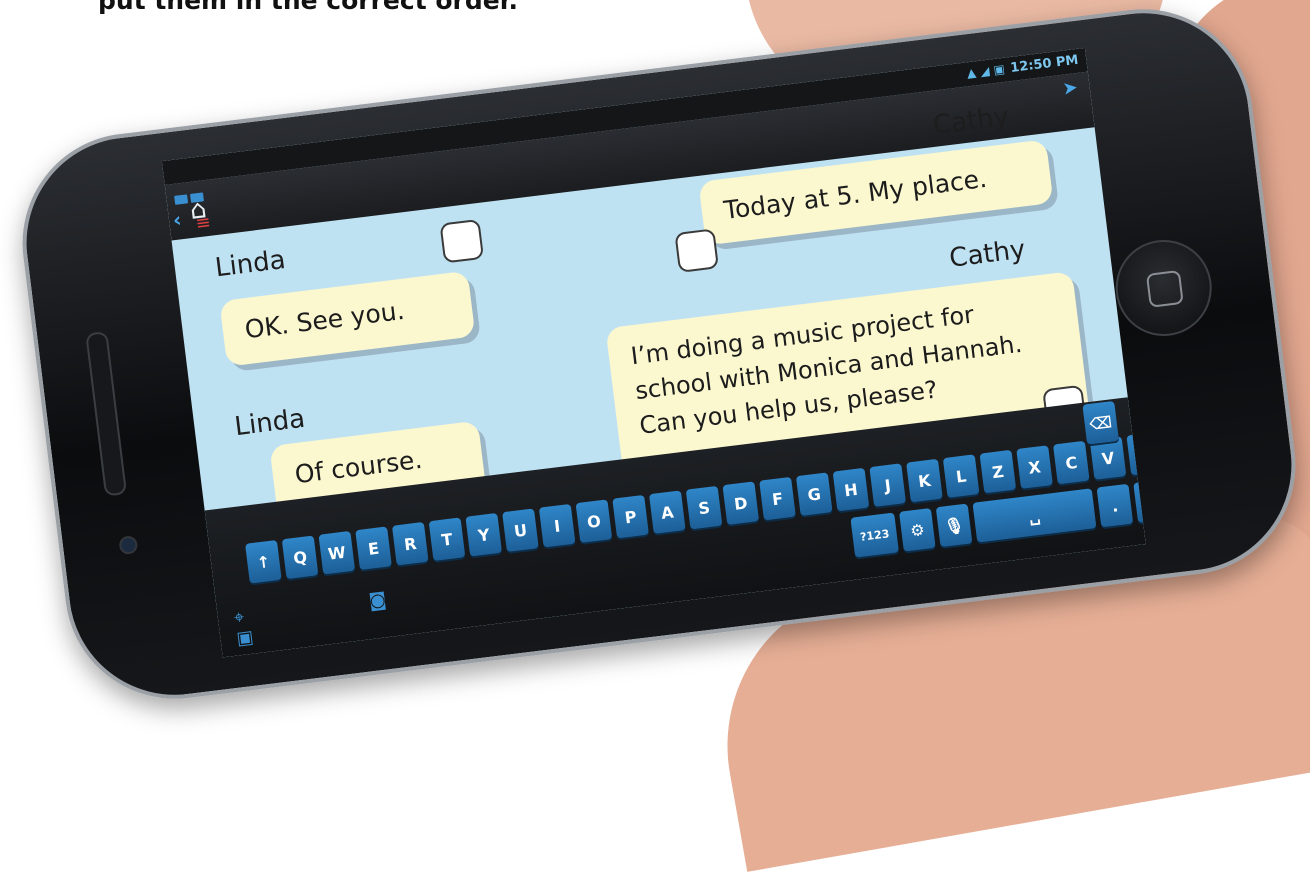  What do you see at coordinates (630, 516) in the screenshot?
I see `keyboard-key: P` at bounding box center [630, 516].